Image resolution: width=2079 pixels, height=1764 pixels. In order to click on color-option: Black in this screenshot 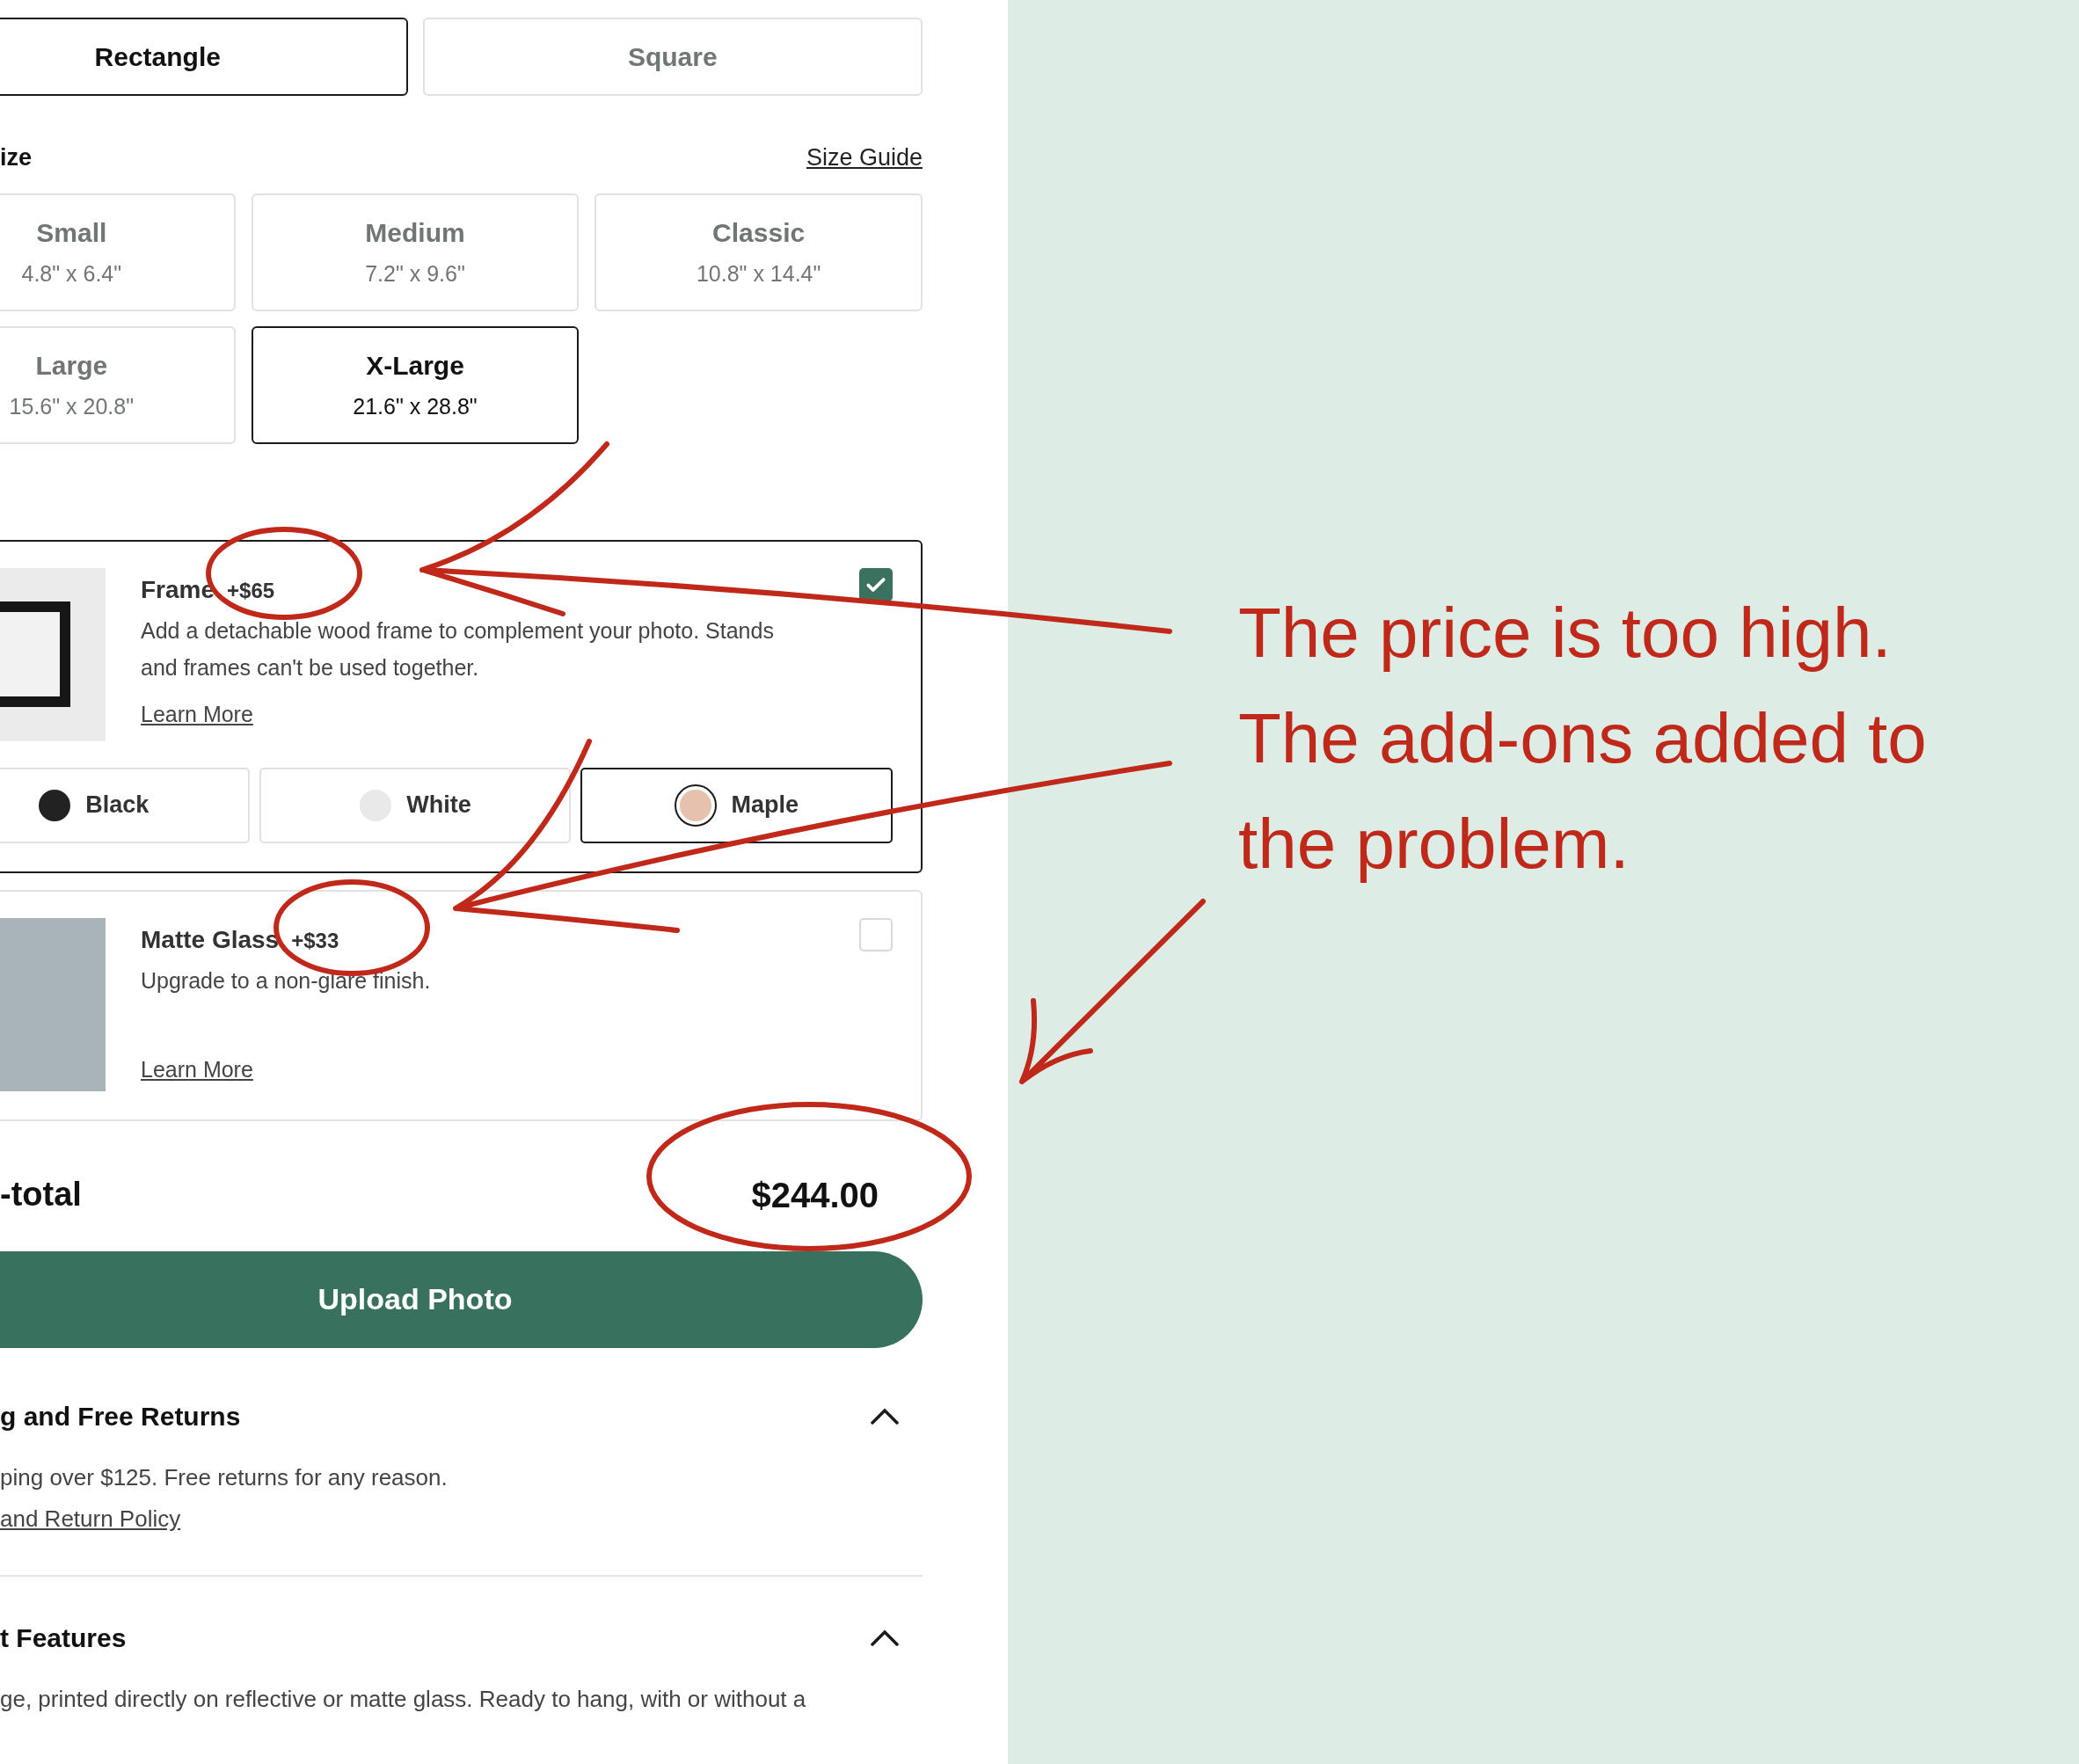, I will do `click(125, 805)`.